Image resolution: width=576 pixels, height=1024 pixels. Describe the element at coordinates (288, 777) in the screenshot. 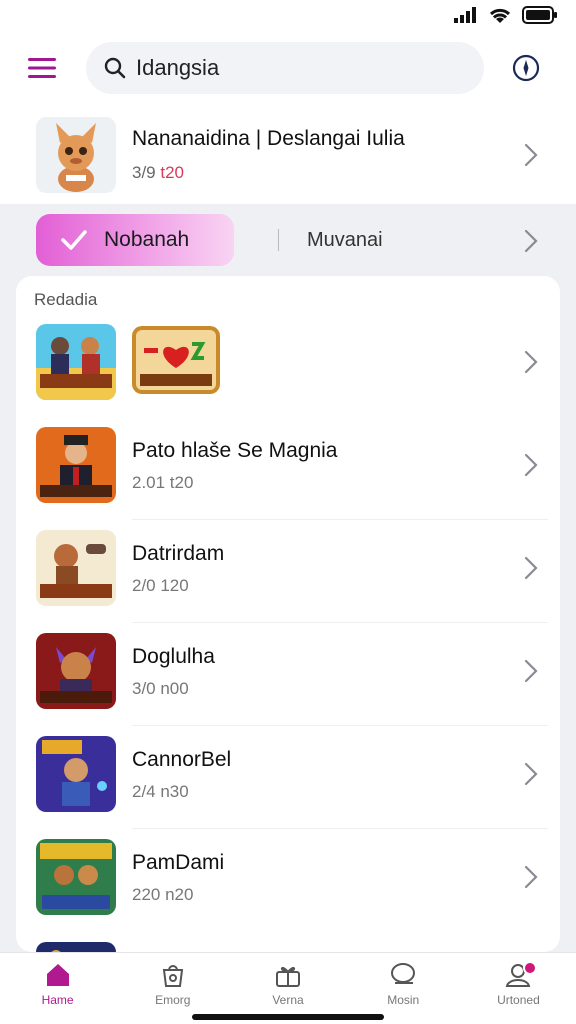

I see `list-item: CannorBel 2/4 n30` at that location.